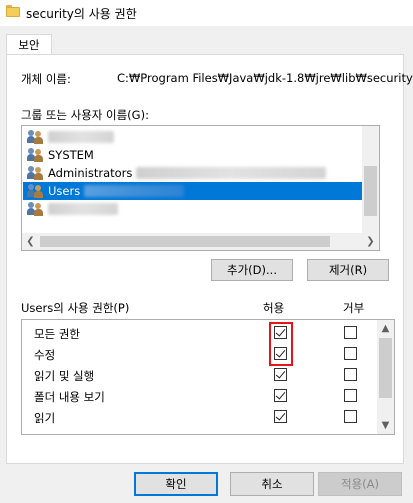  Describe the element at coordinates (71, 155) in the screenshot. I see `list-item-label: SYSTEM` at that location.